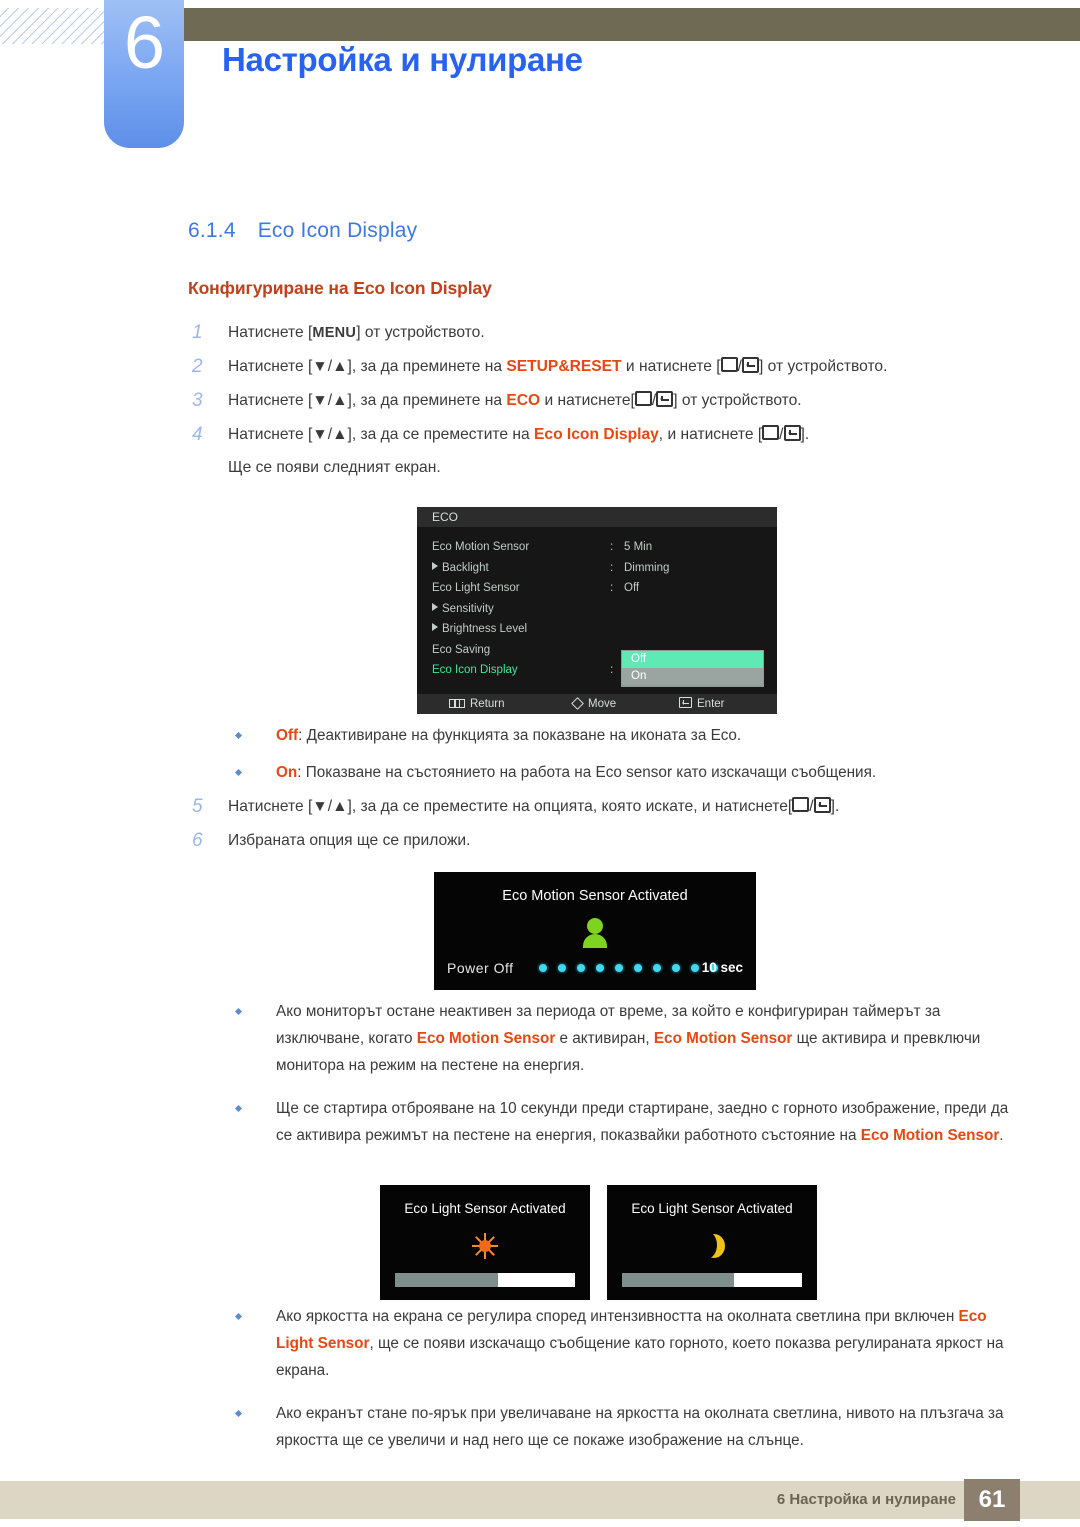 This screenshot has width=1080, height=1527. What do you see at coordinates (540, 1500) in the screenshot?
I see `page-footer-bar: 6 Настройка и нулиране 61` at bounding box center [540, 1500].